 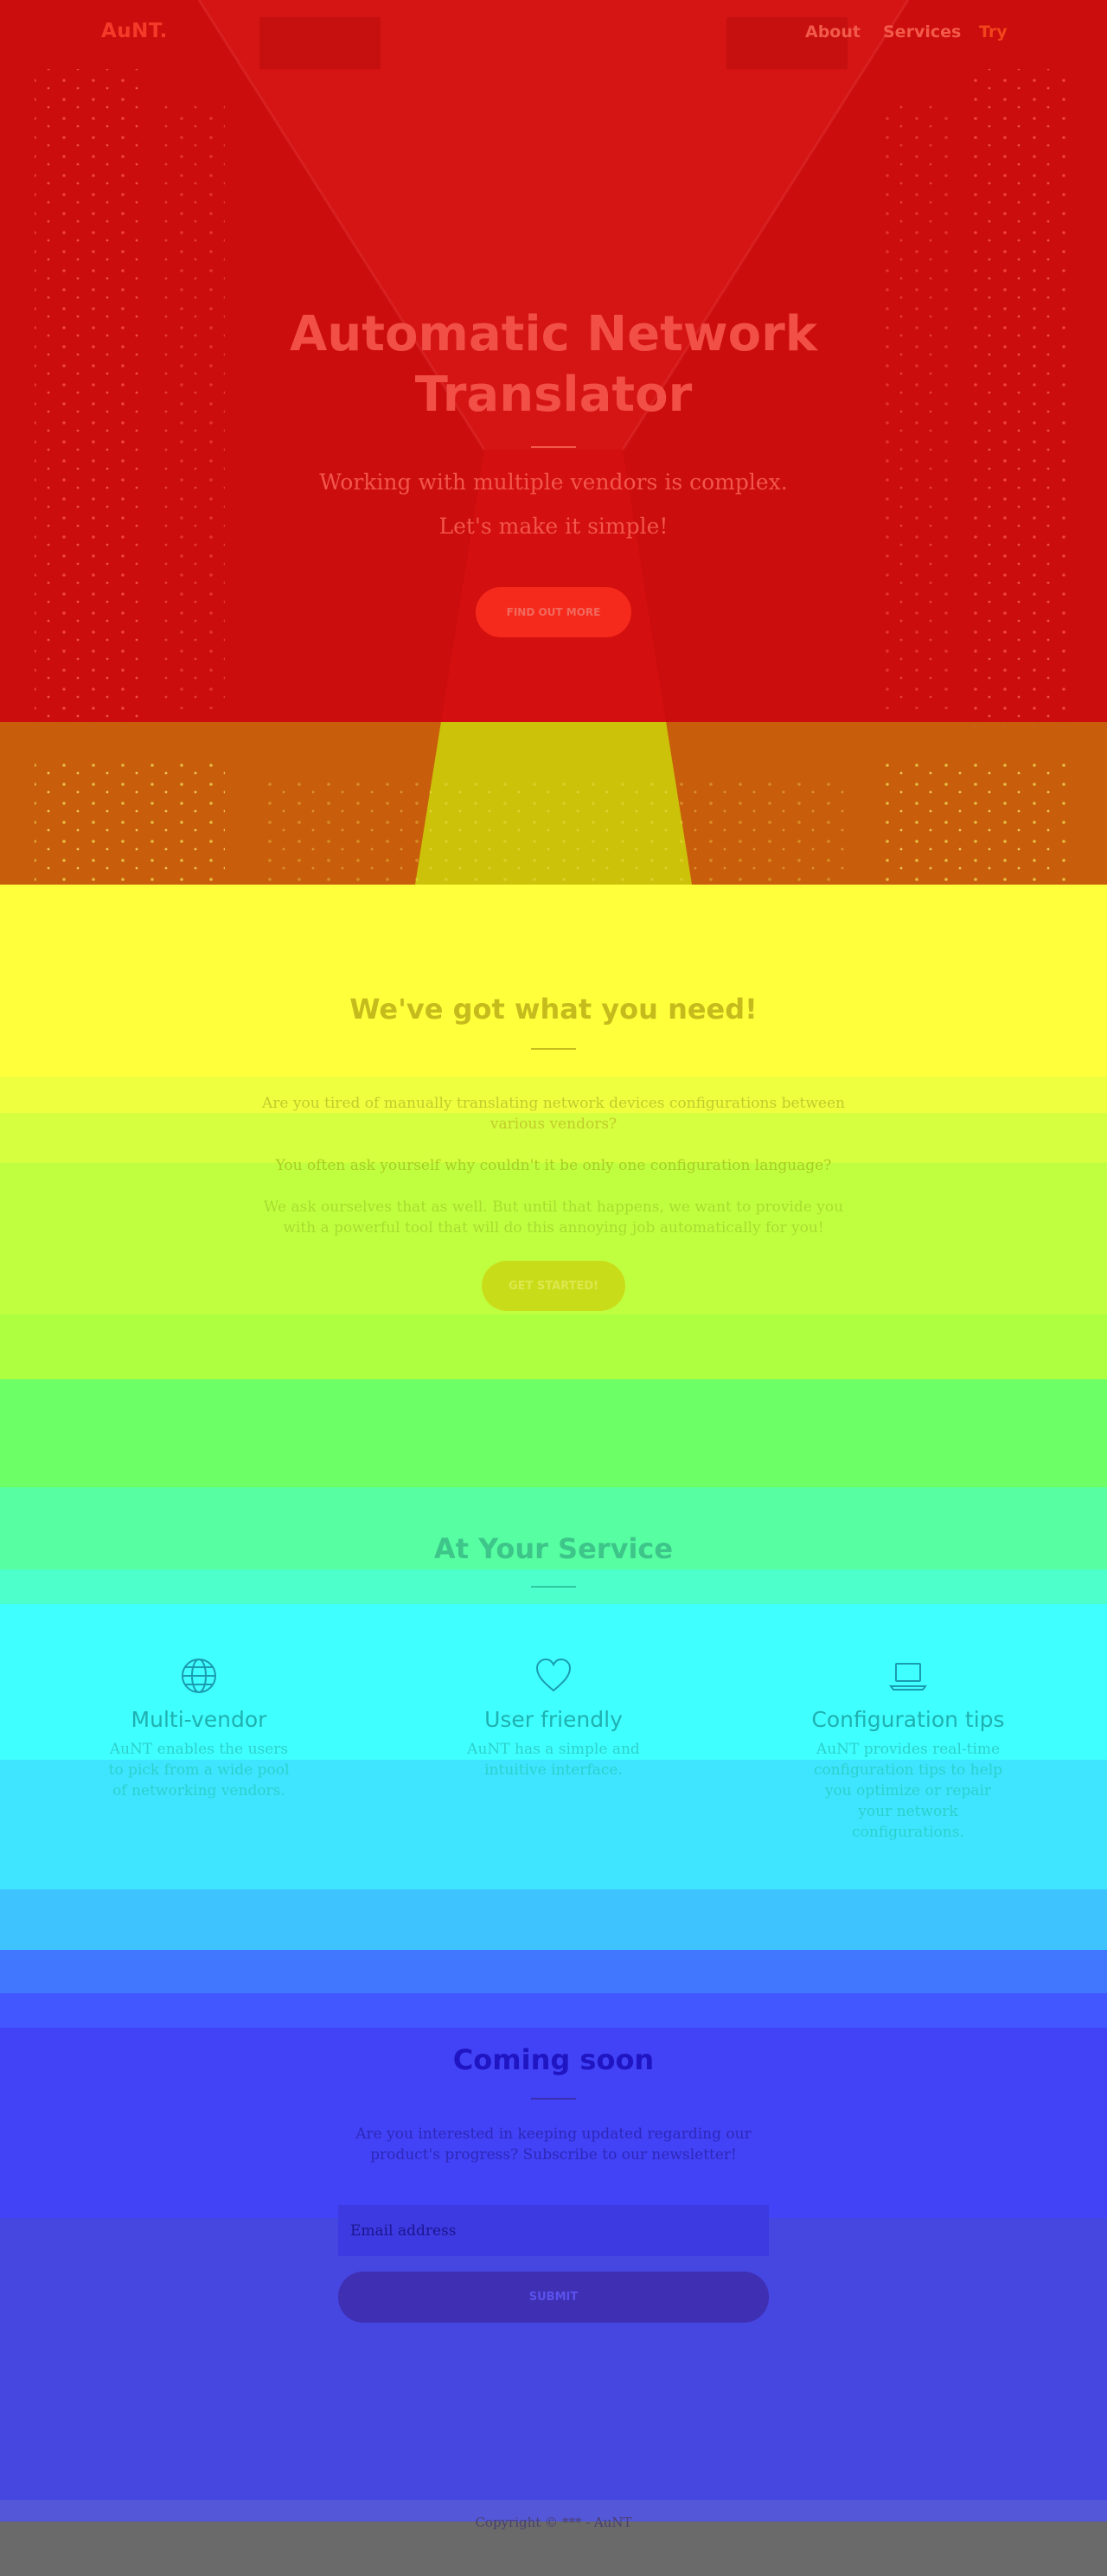 What do you see at coordinates (993, 32) in the screenshot?
I see `nav-link-try: Try` at bounding box center [993, 32].